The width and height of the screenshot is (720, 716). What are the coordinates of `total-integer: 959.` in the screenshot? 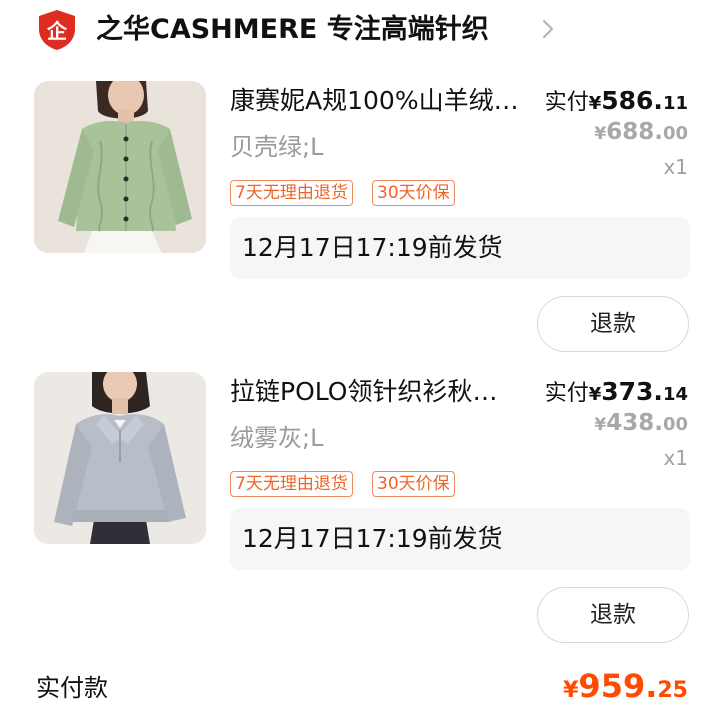 It's located at (618, 686).